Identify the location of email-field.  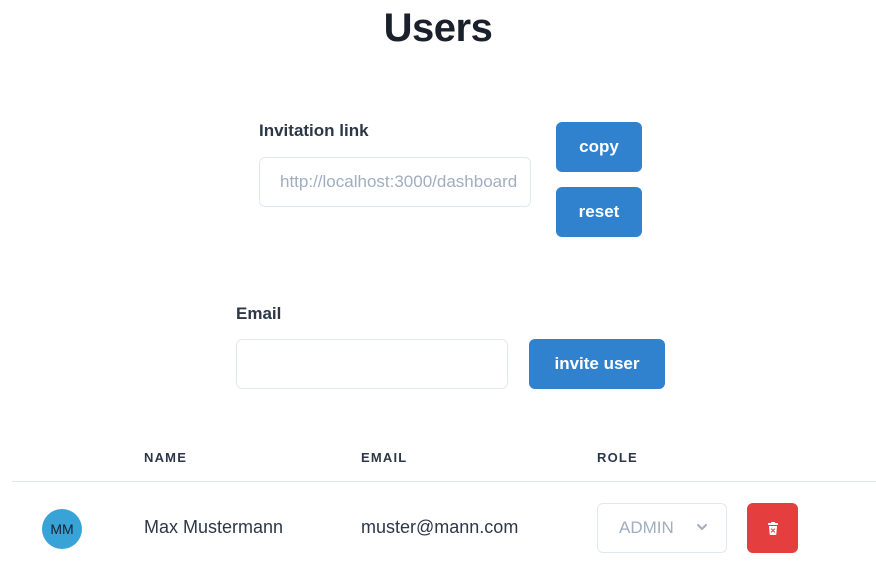
(372, 364).